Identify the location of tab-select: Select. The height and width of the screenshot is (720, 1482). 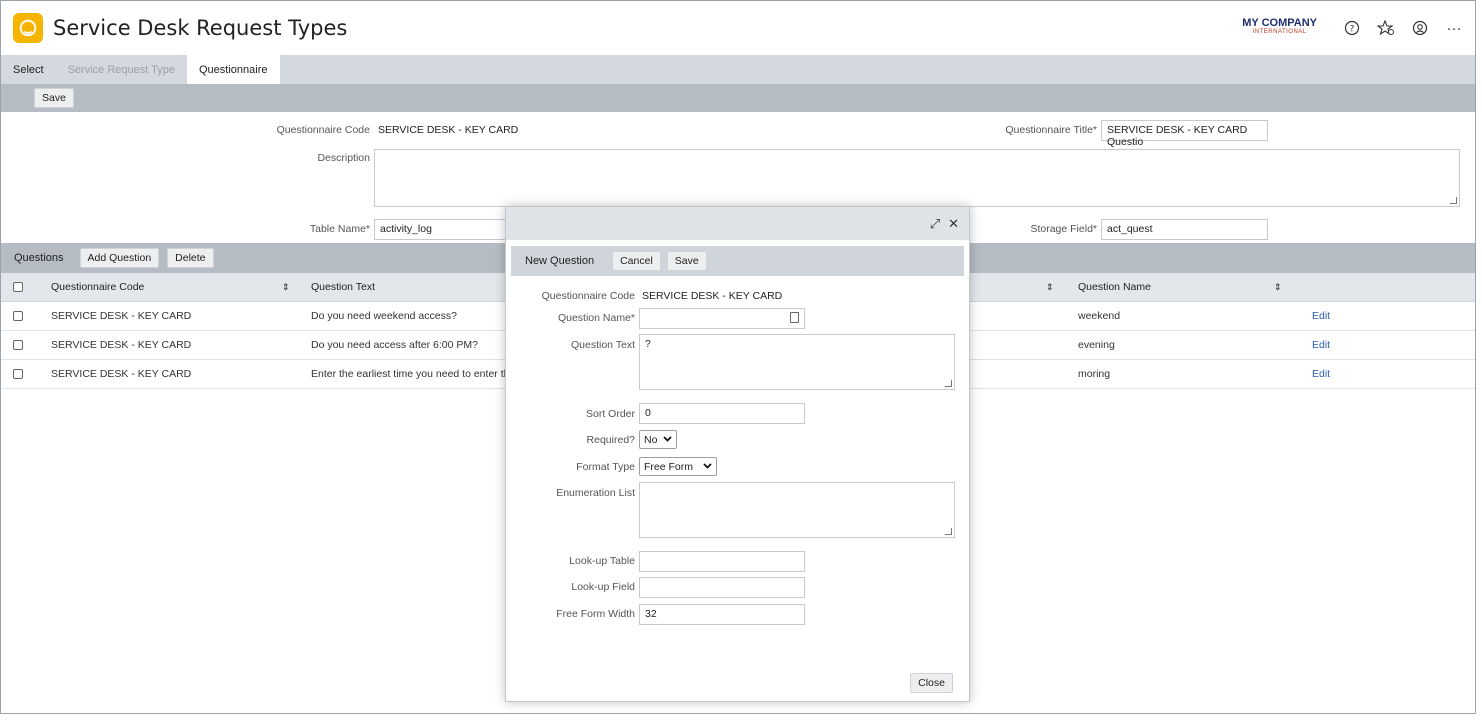
(28, 69).